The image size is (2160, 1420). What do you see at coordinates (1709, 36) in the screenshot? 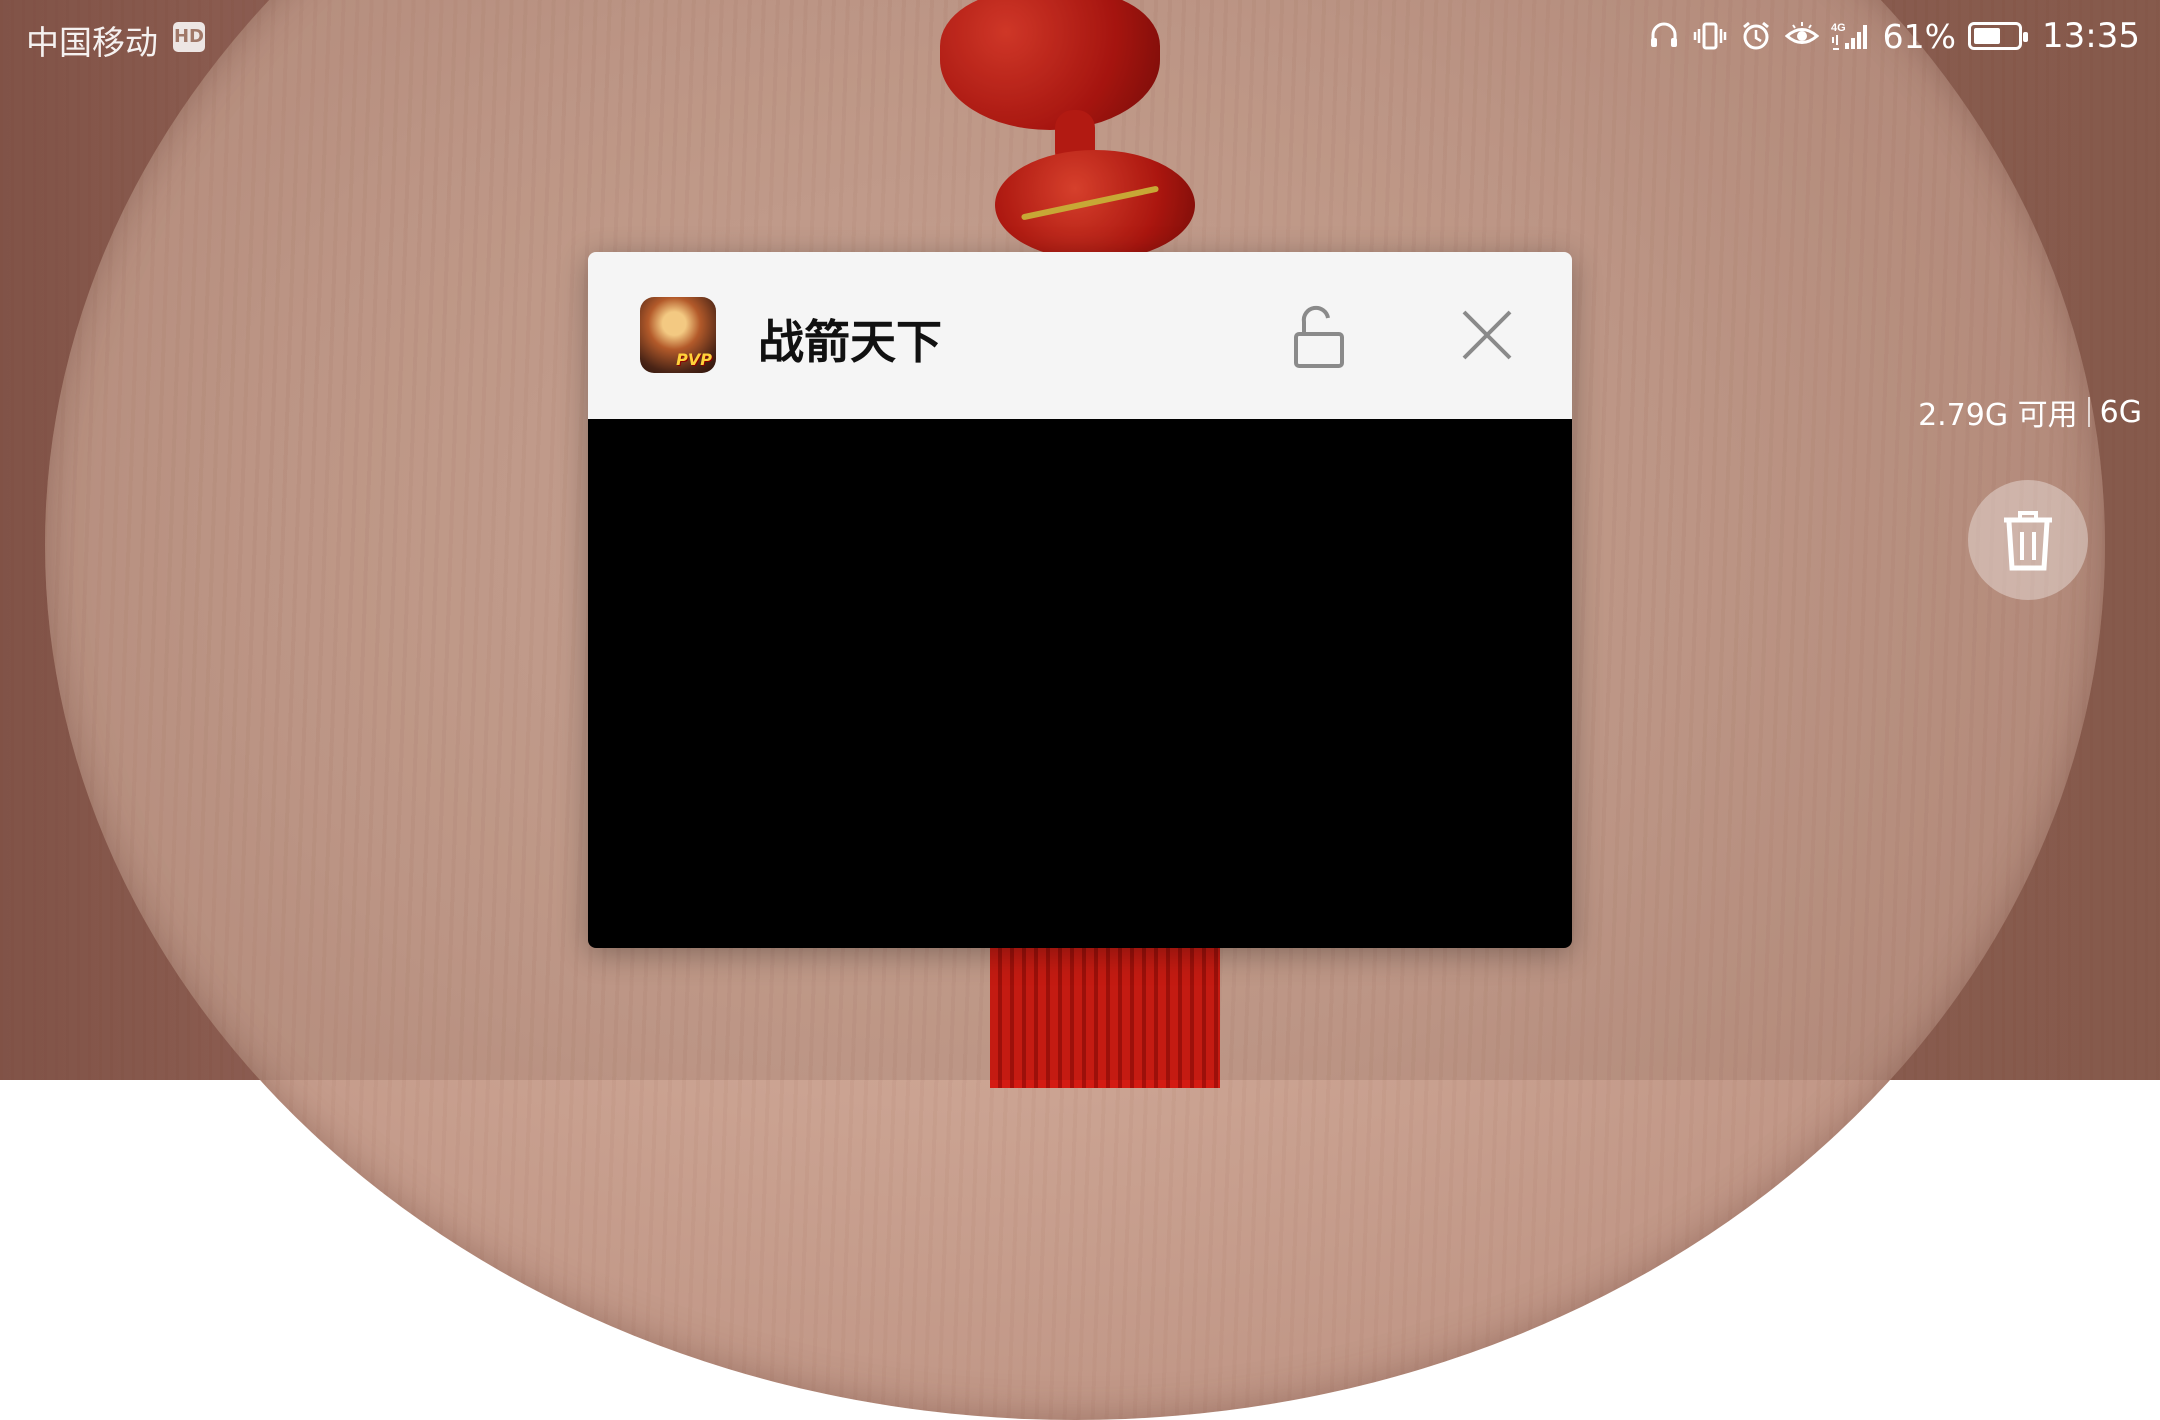
I see `vibrate-icon` at bounding box center [1709, 36].